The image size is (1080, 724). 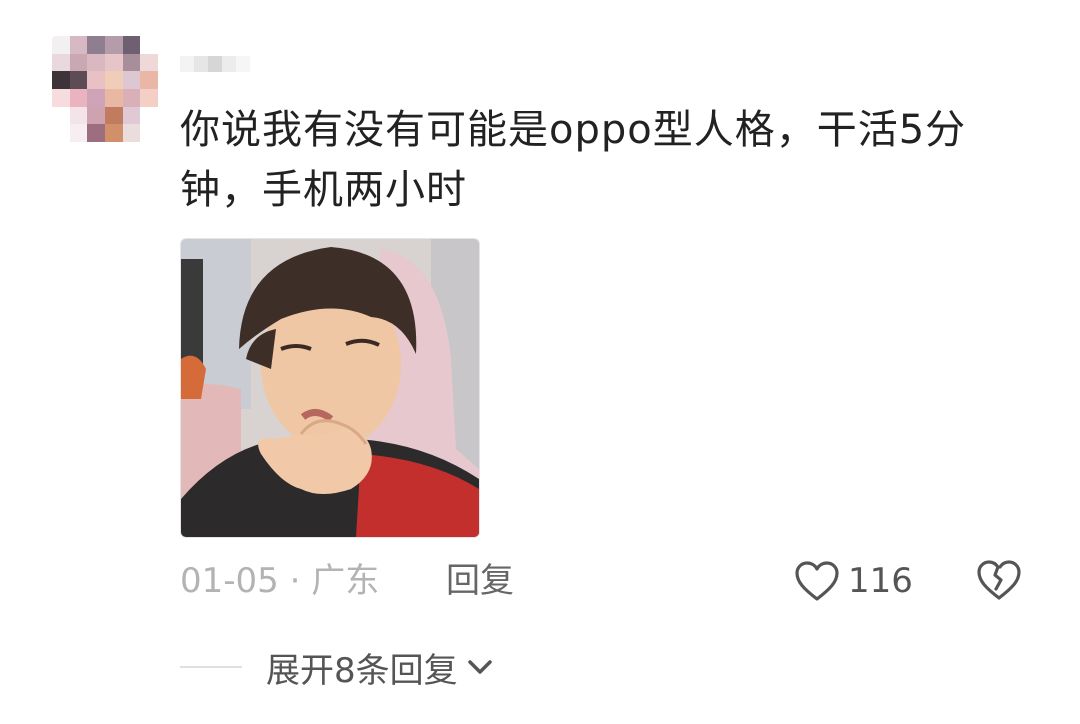 I want to click on like-button: 116, so click(x=853, y=581).